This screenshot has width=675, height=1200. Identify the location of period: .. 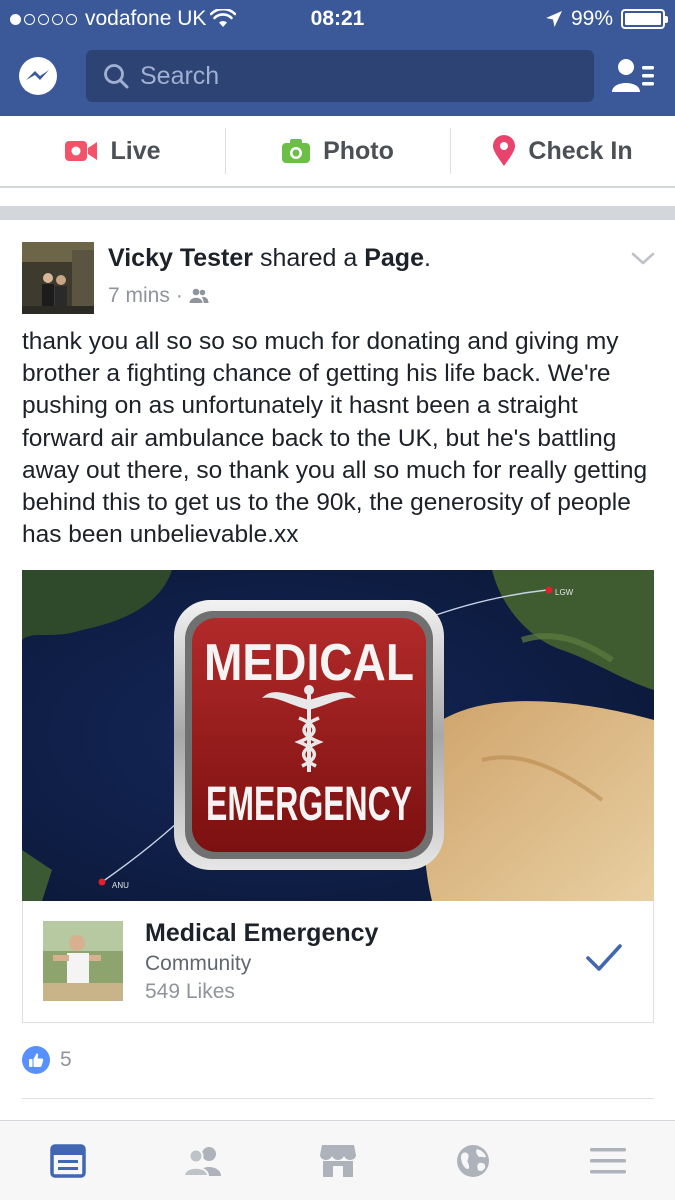
(427, 258).